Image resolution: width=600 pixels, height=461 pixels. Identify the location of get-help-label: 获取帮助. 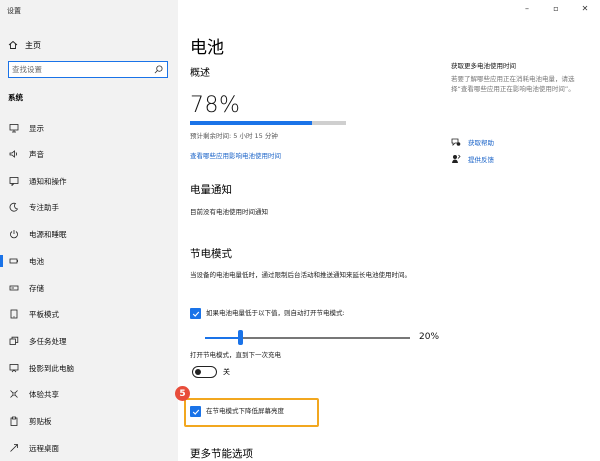
(481, 143).